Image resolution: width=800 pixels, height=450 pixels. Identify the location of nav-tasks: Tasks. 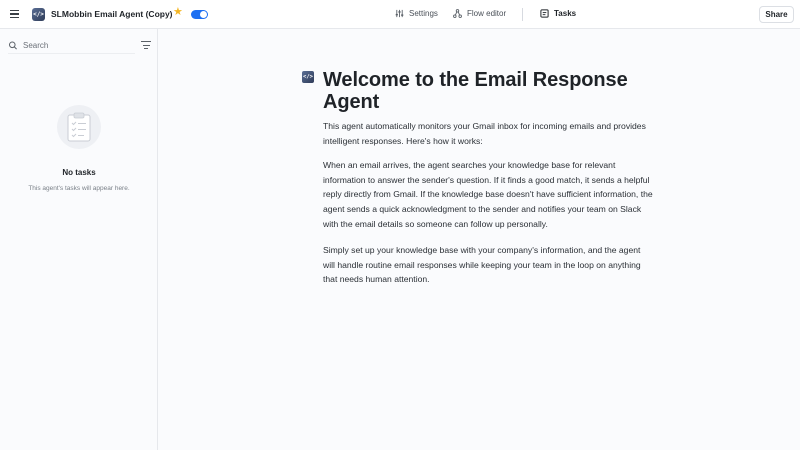
(558, 13).